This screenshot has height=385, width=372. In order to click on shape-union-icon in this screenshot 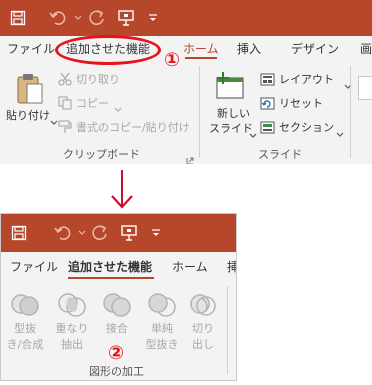, I will do `click(25, 305)`.